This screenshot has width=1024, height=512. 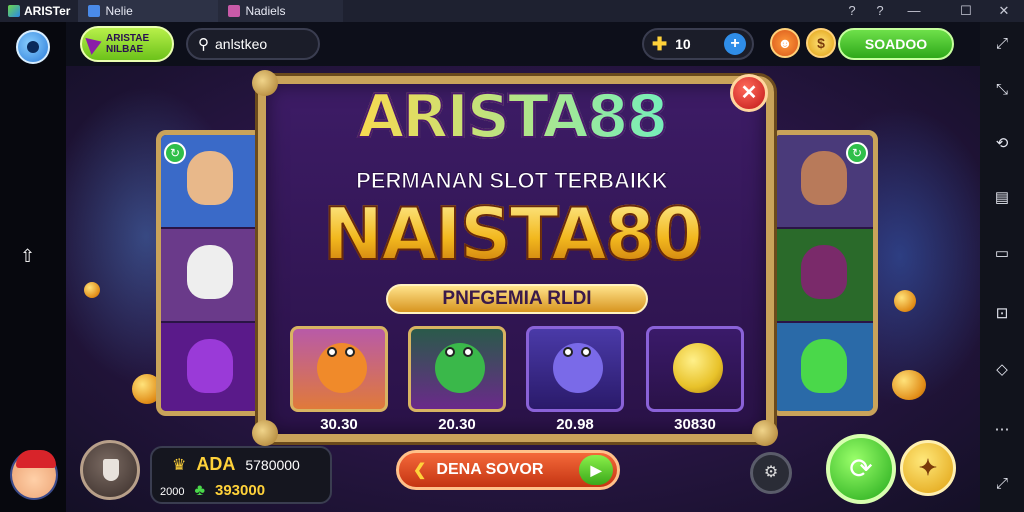 I want to click on stat-label: 2000, so click(x=172, y=492).